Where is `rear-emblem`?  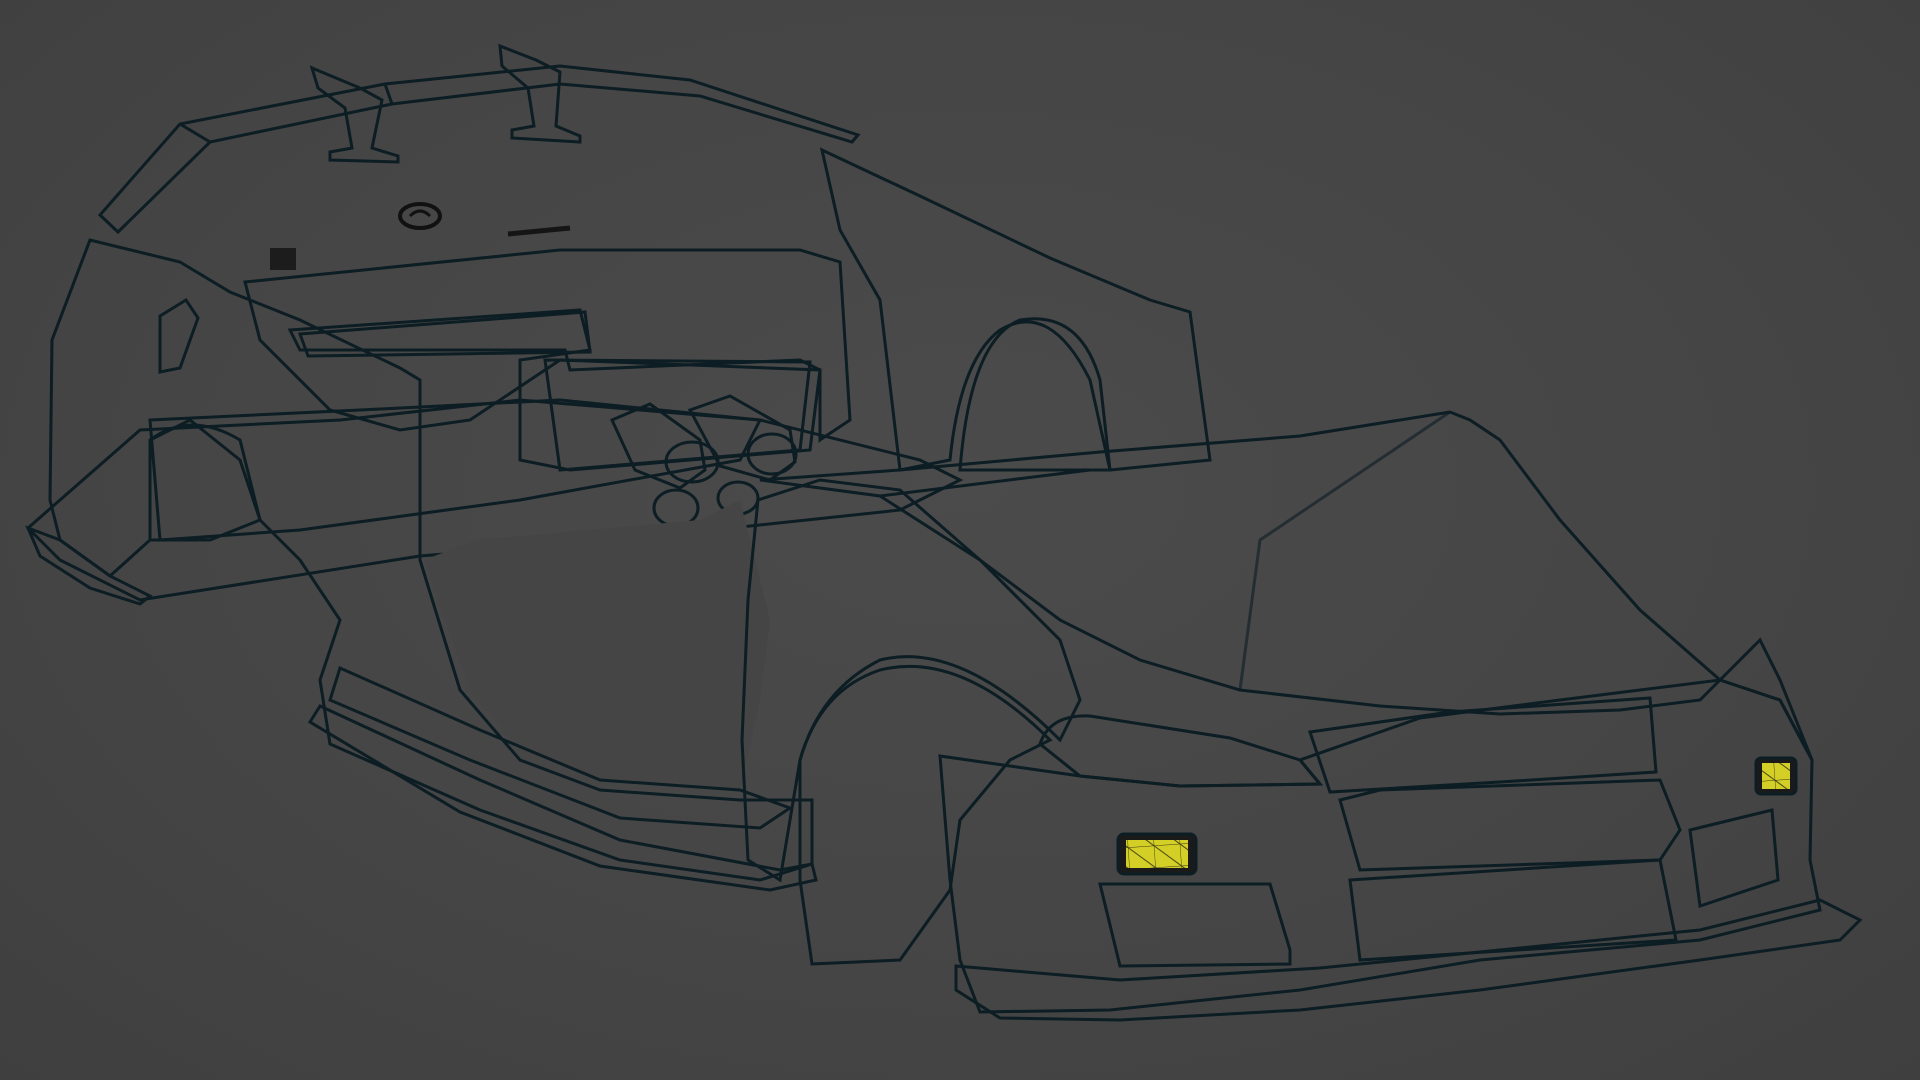
rear-emblem is located at coordinates (420, 216).